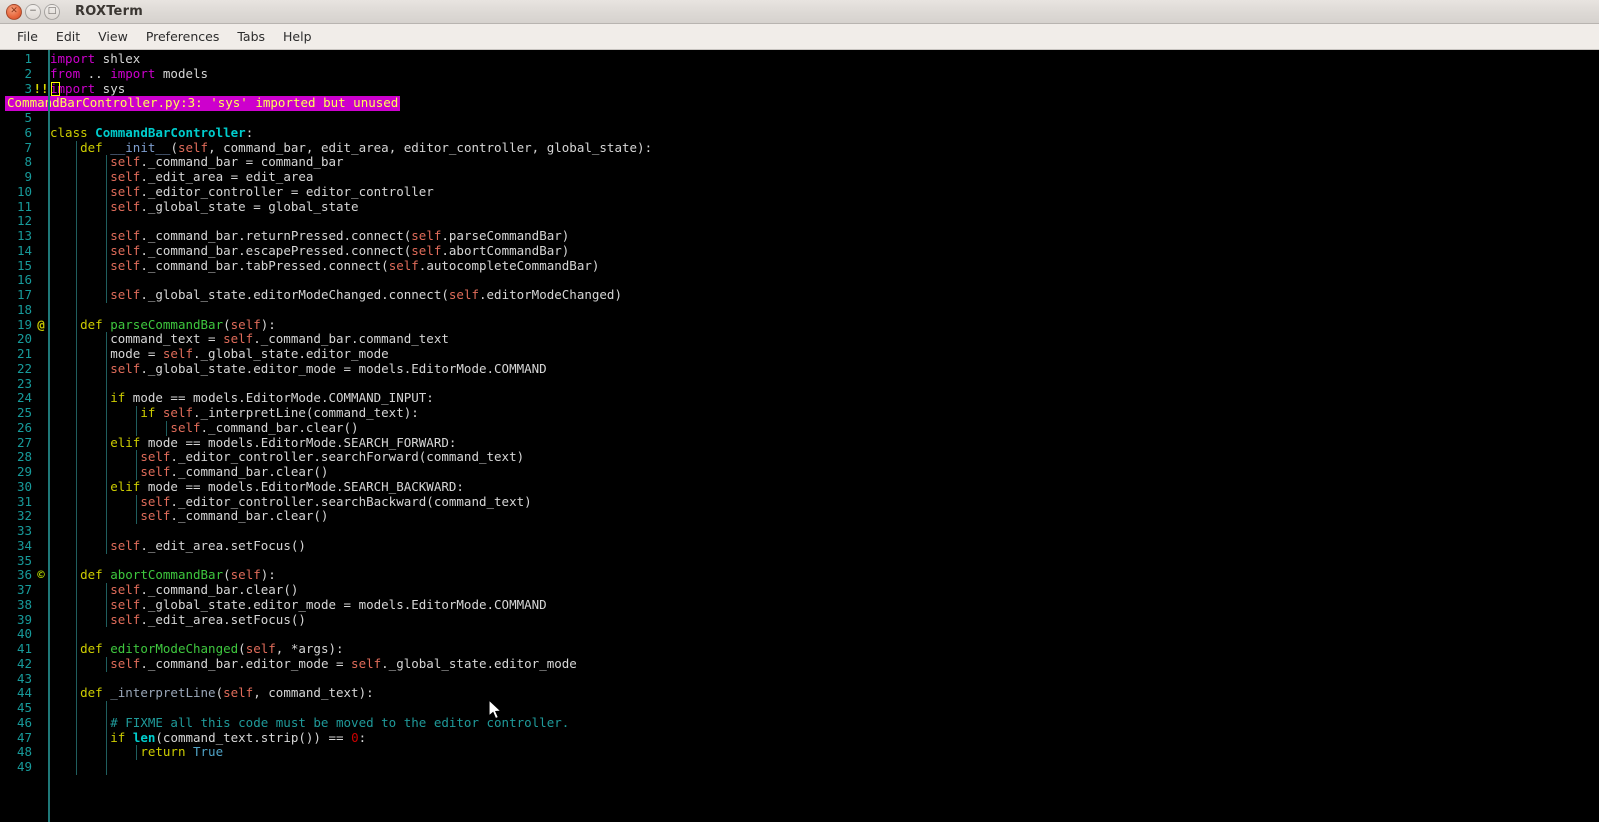 The image size is (1599, 822). What do you see at coordinates (28, 88) in the screenshot?
I see `line-number: 3` at bounding box center [28, 88].